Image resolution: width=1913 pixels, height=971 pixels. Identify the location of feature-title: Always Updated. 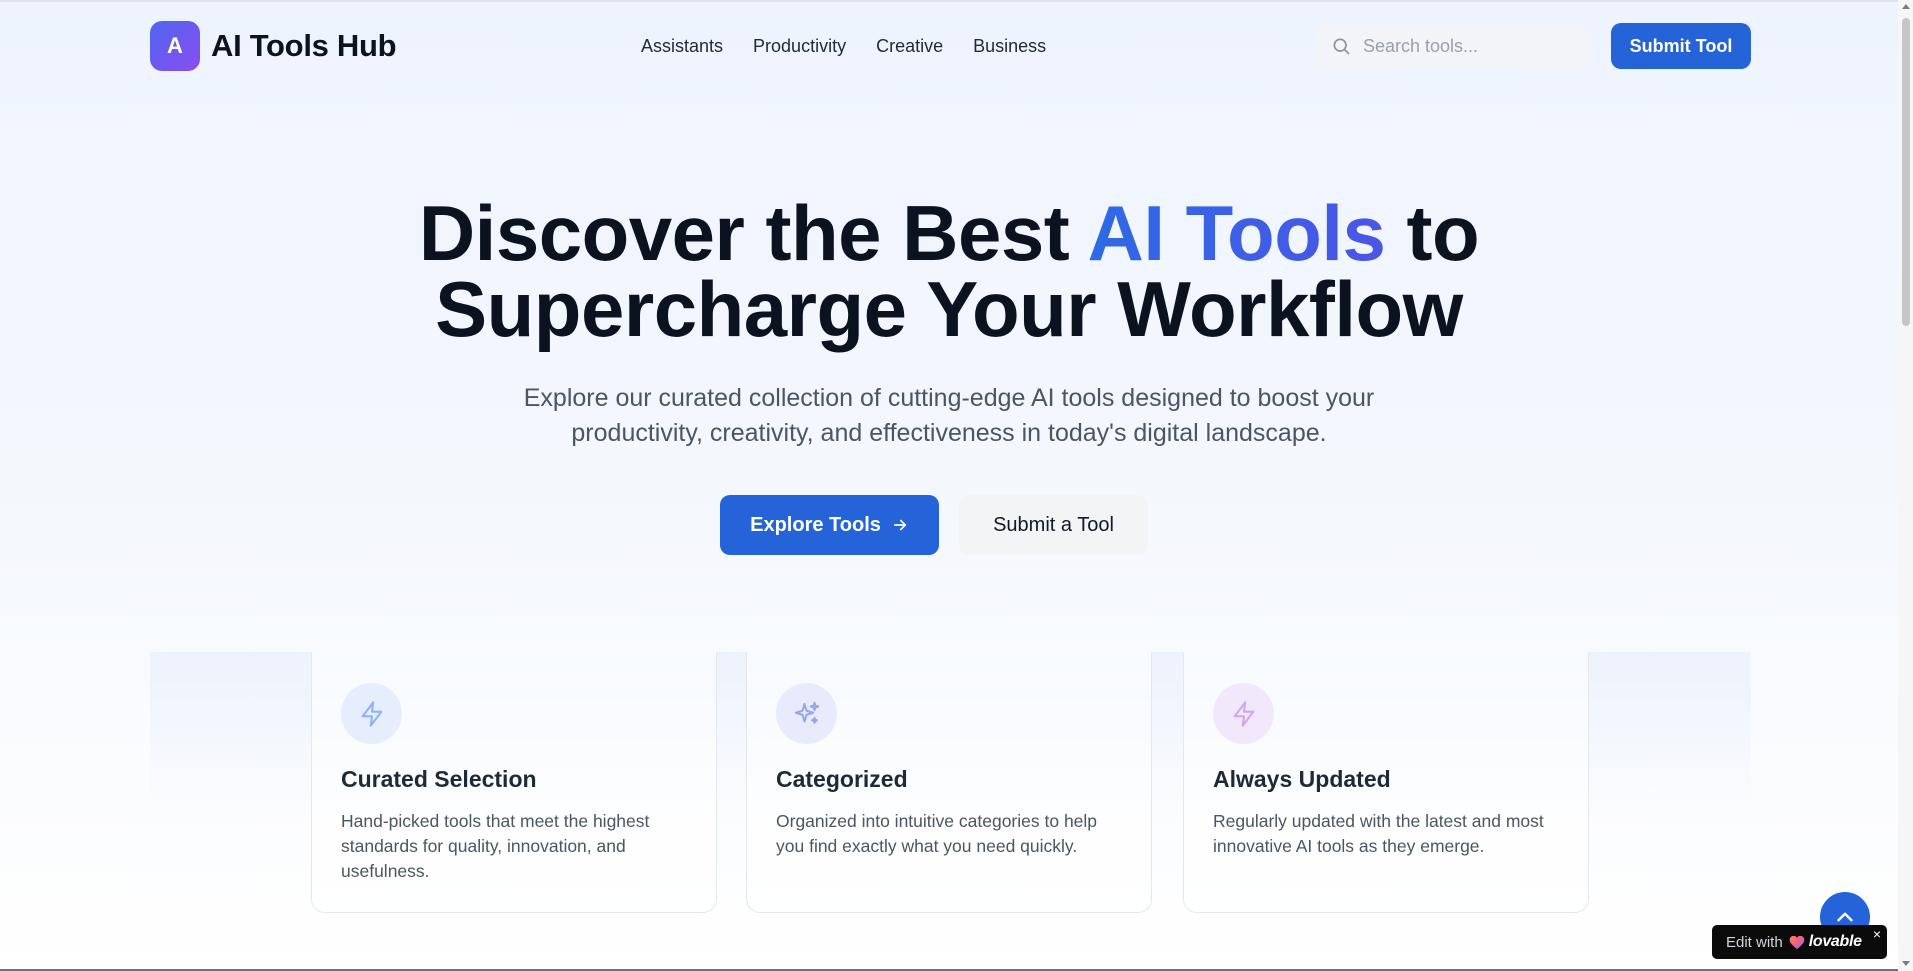
(1302, 779).